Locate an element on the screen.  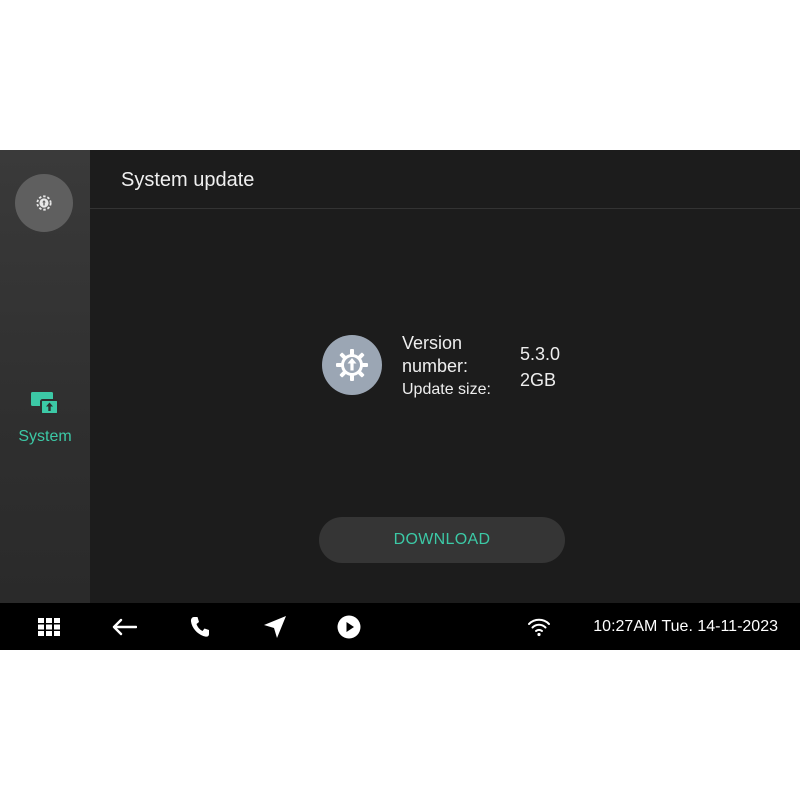
wifi-icon is located at coordinates (539, 626).